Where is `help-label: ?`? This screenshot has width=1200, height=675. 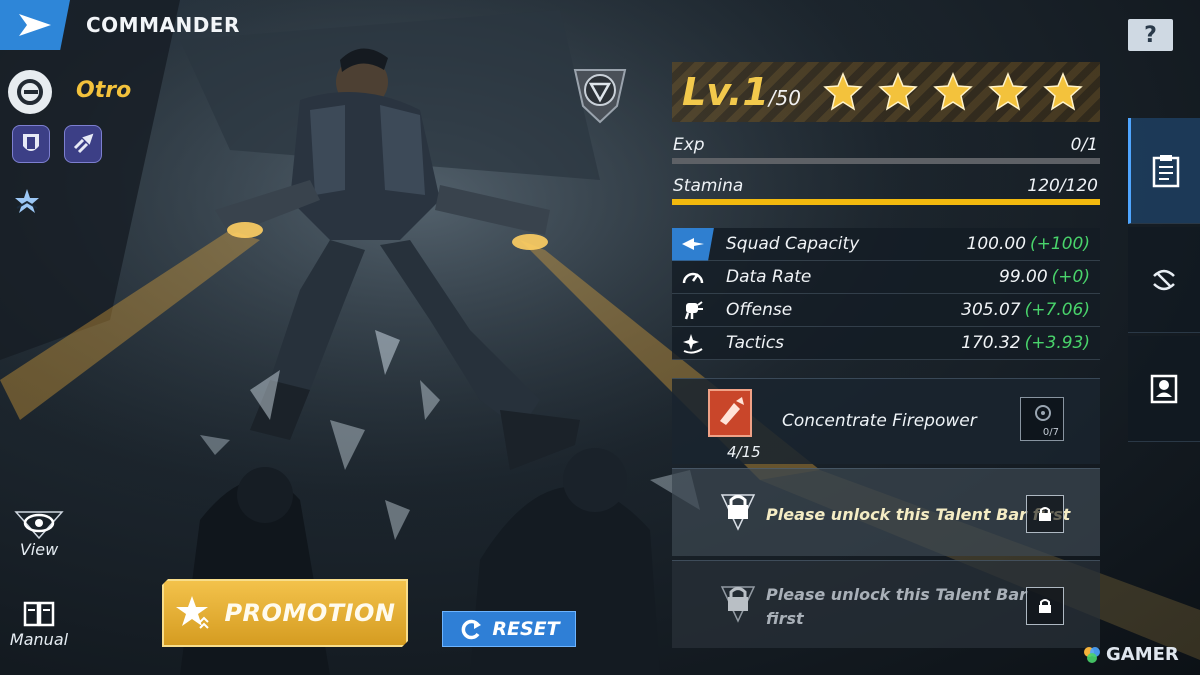
help-label: ? is located at coordinates (1150, 35).